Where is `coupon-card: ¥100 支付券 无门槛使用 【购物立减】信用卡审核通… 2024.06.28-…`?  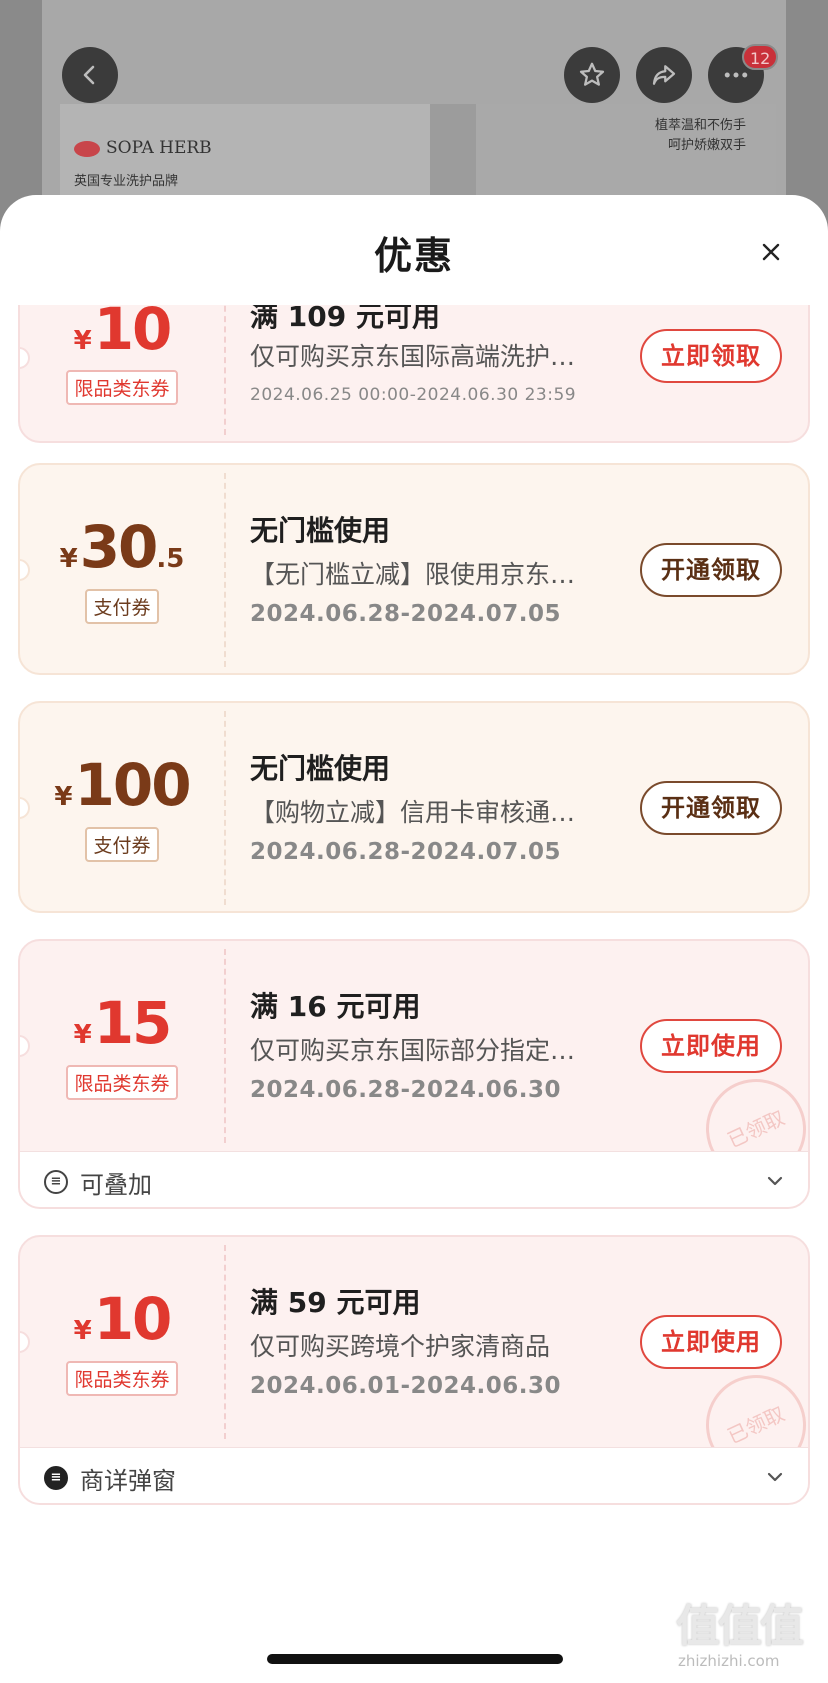
coupon-card: ¥100 支付券 无门槛使用 【购物立减】信用卡审核通… 2024.06.28-… is located at coordinates (414, 807).